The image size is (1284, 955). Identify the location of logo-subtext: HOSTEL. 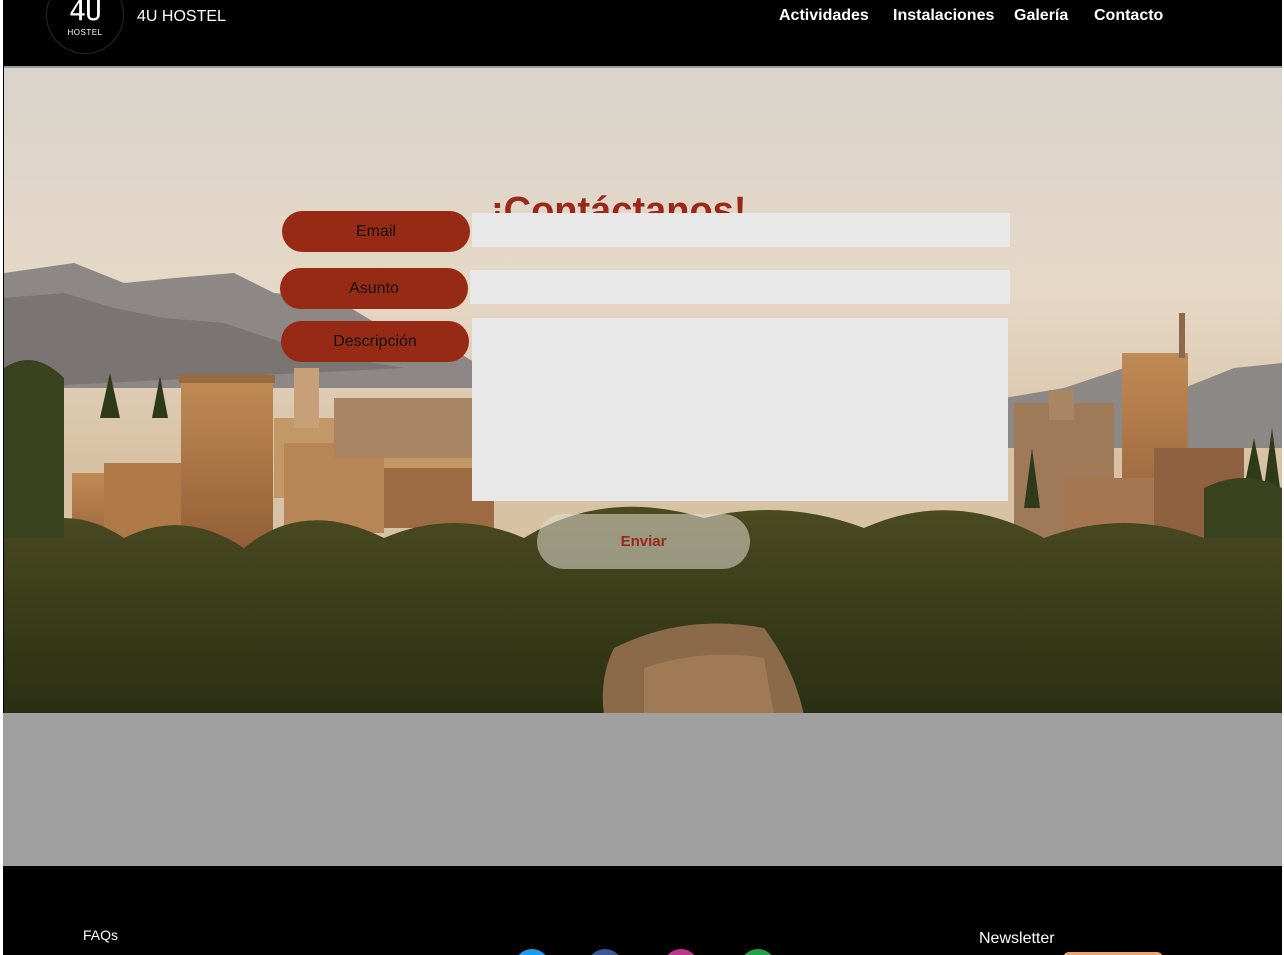
(85, 32).